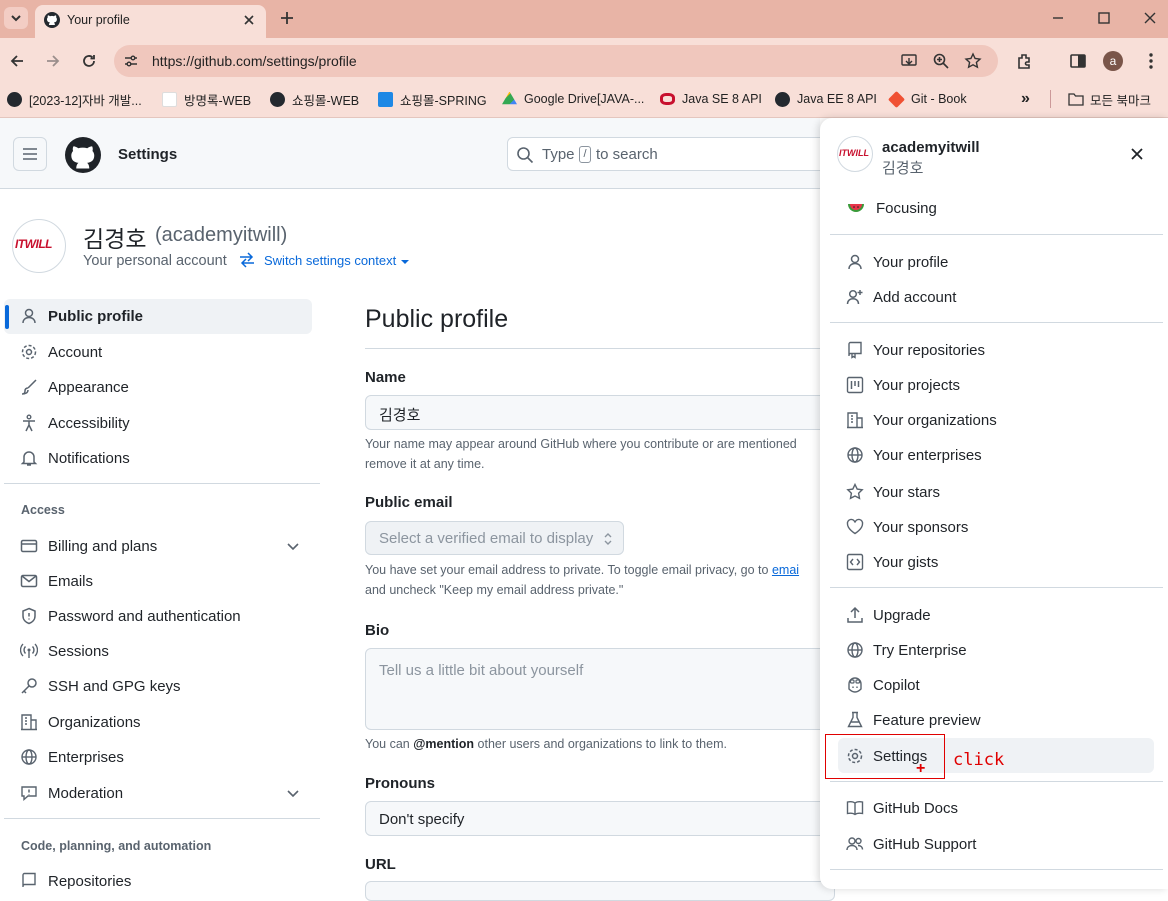 The image size is (1168, 901). I want to click on bookmark-star-icon, so click(973, 61).